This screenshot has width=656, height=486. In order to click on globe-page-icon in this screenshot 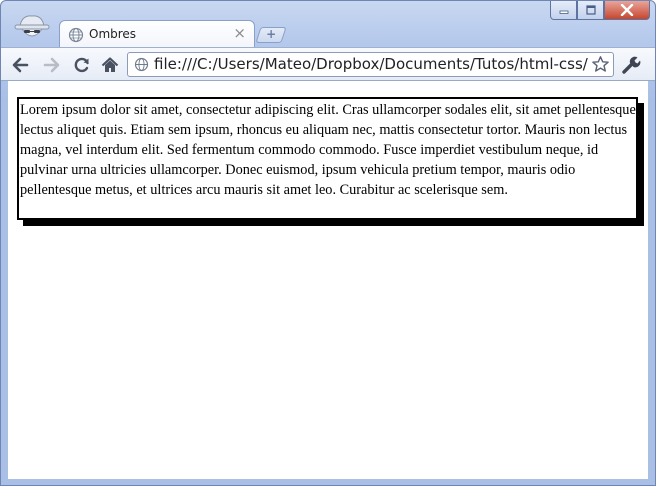, I will do `click(76, 35)`.